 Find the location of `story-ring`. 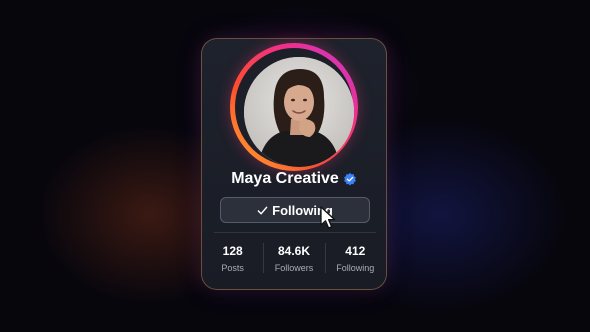

story-ring is located at coordinates (294, 107).